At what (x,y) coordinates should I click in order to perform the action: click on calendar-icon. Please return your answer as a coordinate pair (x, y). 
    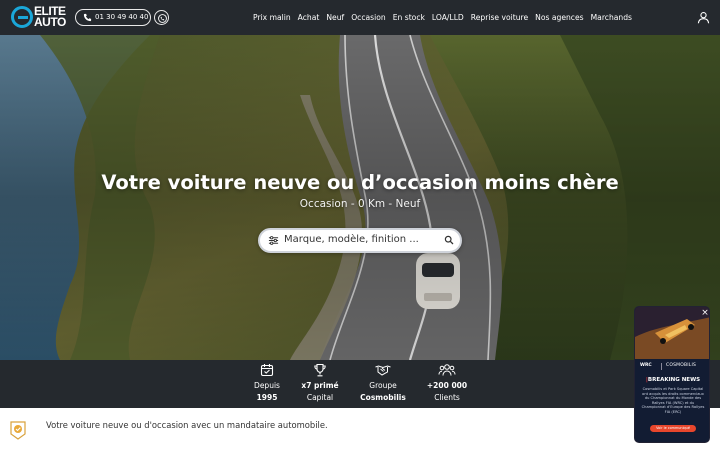
    Looking at the image, I should click on (267, 370).